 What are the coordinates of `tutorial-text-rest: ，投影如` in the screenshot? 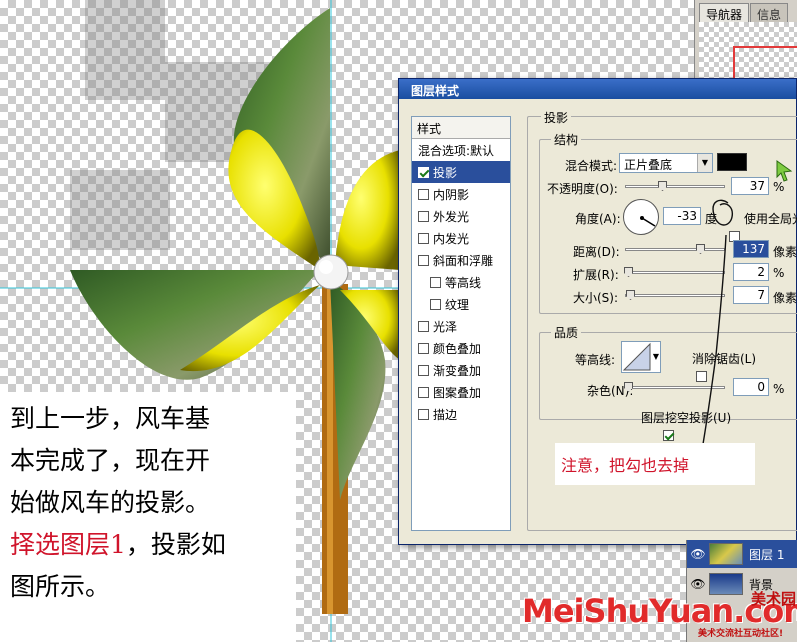 It's located at (175, 544).